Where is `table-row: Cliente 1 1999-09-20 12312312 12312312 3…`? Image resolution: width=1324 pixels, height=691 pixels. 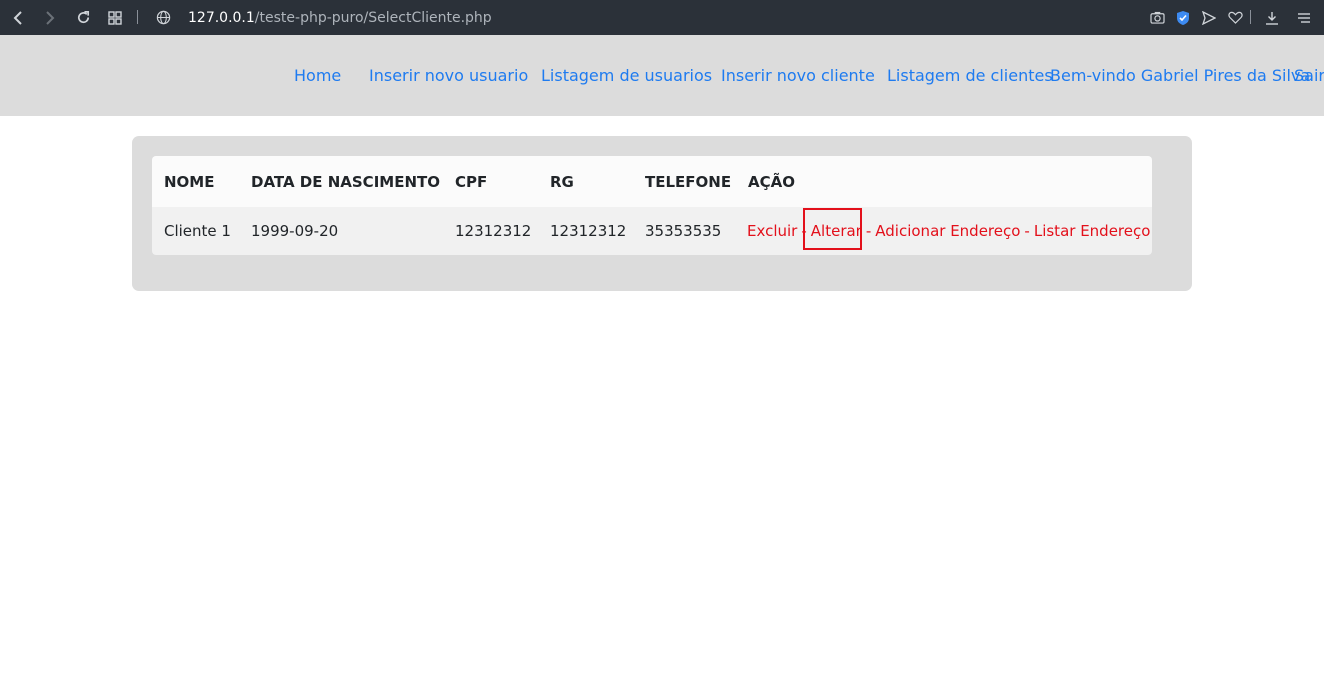
table-row: Cliente 1 1999-09-20 12312312 12312312 3… is located at coordinates (652, 231).